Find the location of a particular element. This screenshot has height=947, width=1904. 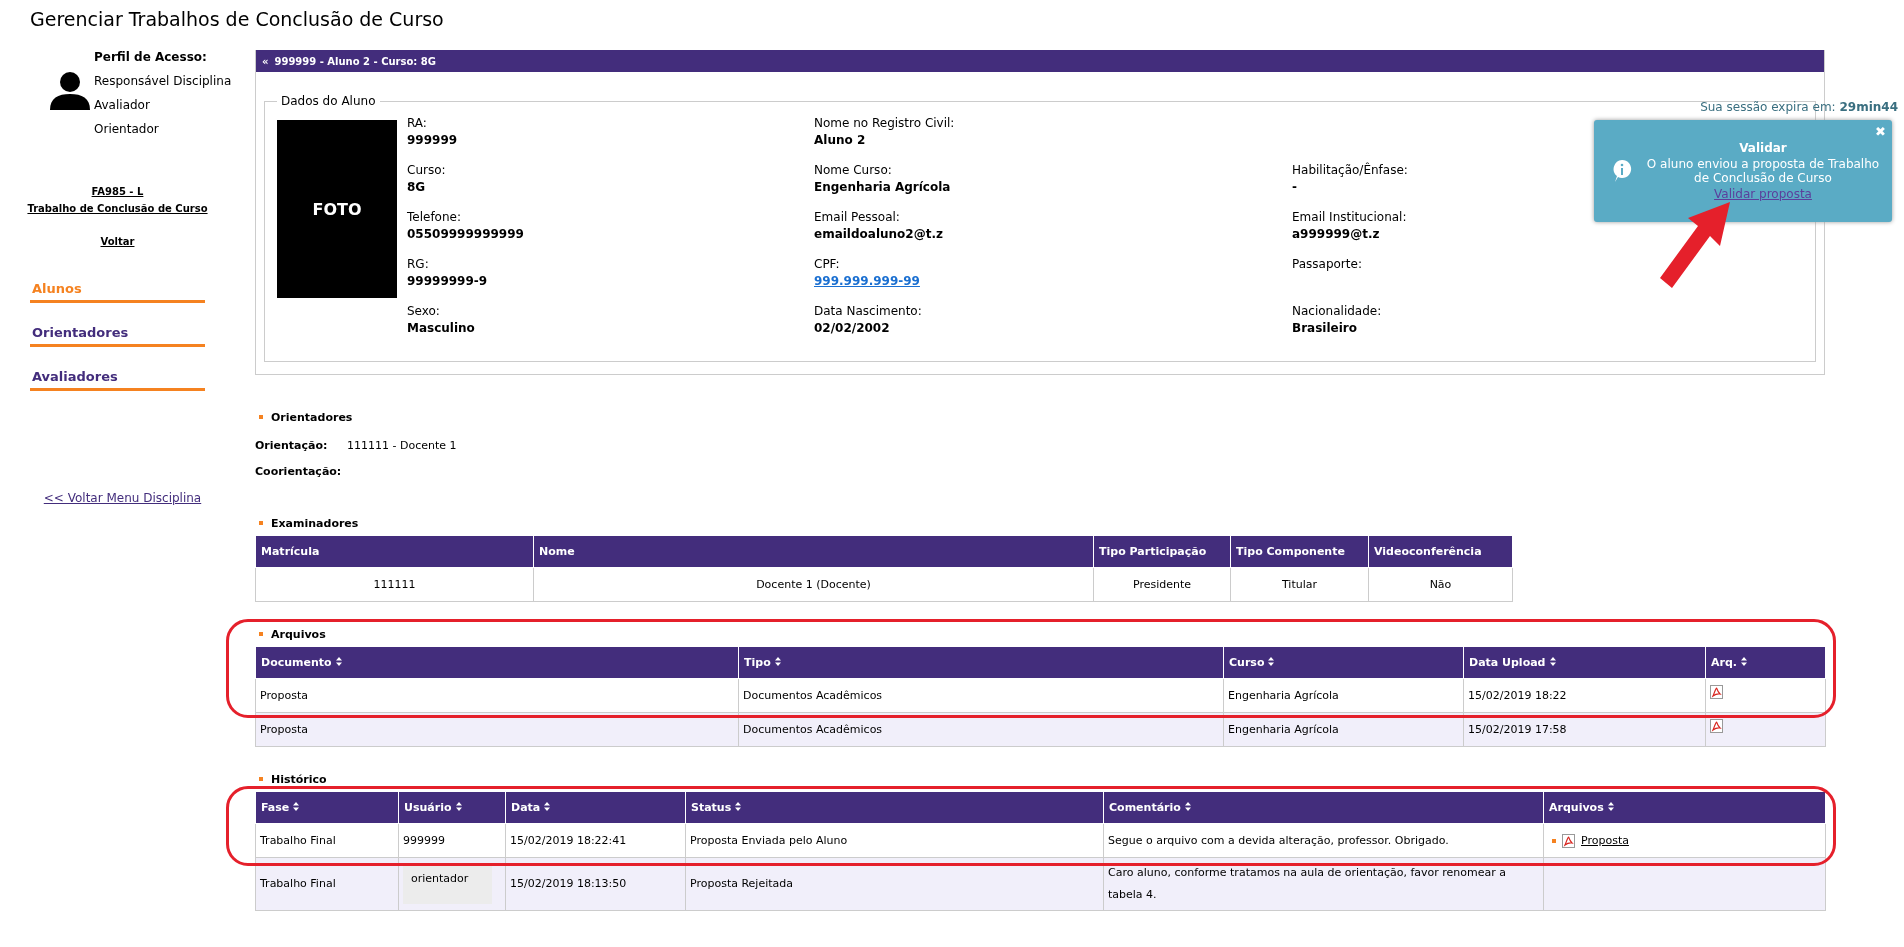

section-title: Histórico is located at coordinates (299, 779).